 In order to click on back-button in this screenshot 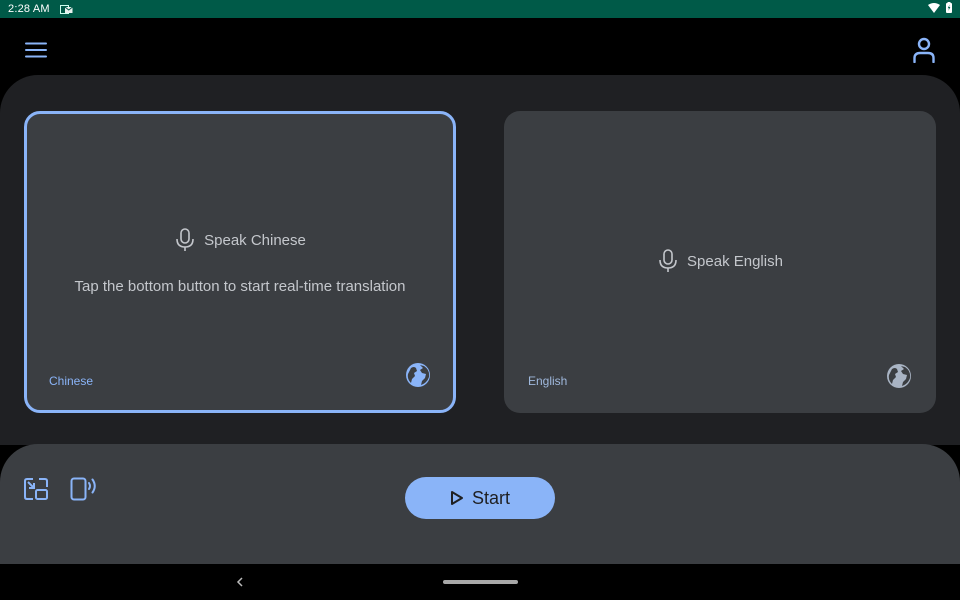, I will do `click(240, 582)`.